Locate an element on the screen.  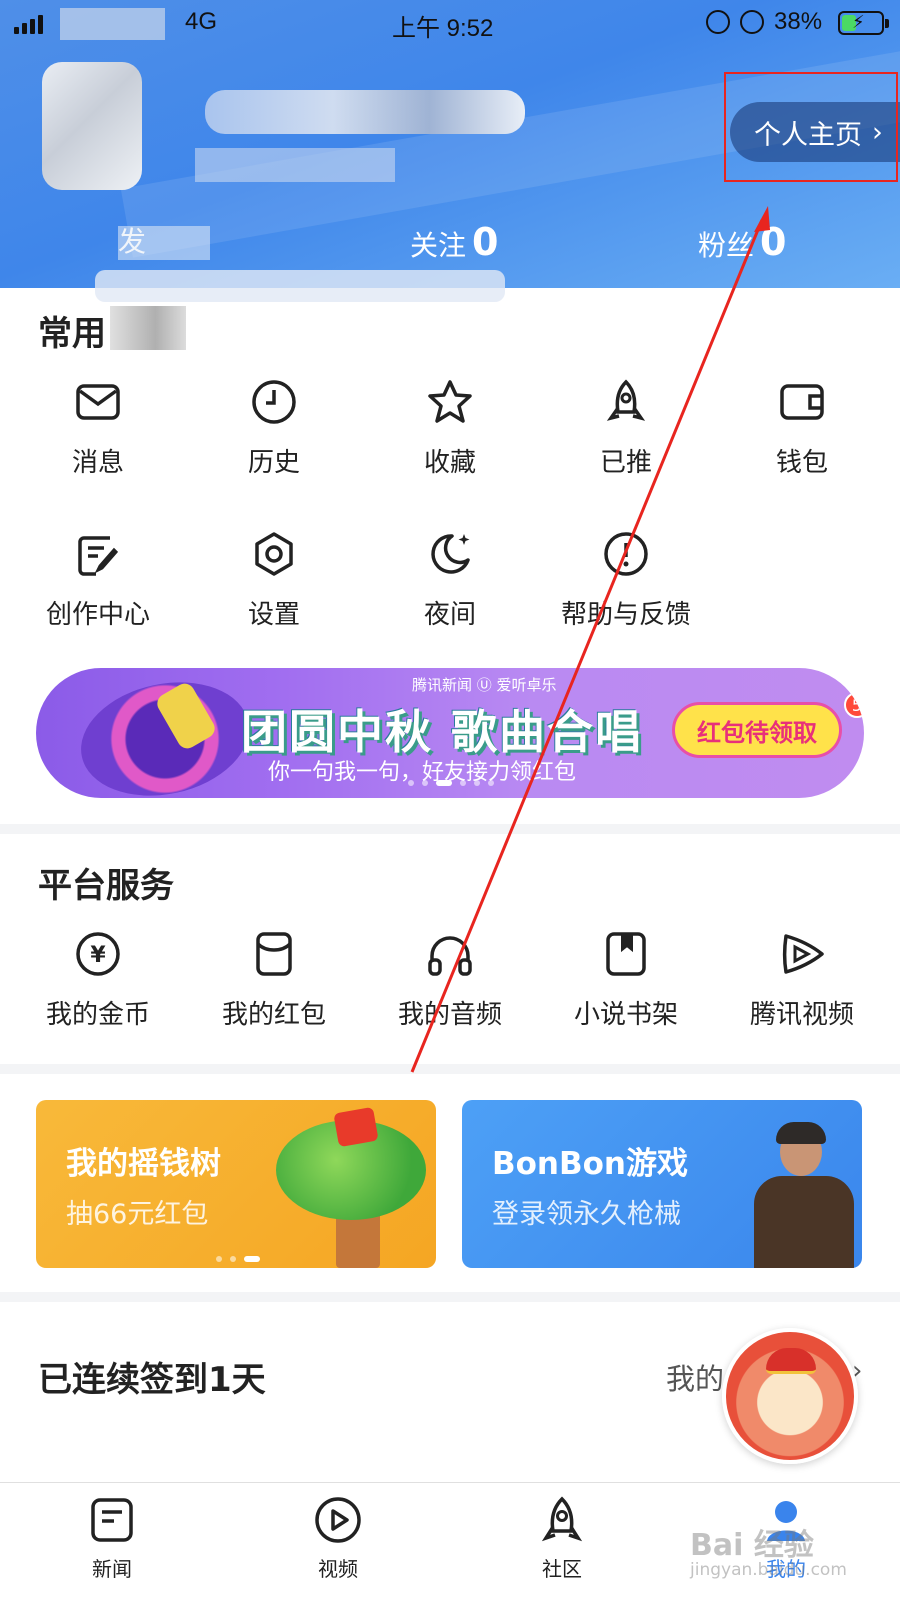
watermark: Bai 经验 is located at coordinates (752, 1545).